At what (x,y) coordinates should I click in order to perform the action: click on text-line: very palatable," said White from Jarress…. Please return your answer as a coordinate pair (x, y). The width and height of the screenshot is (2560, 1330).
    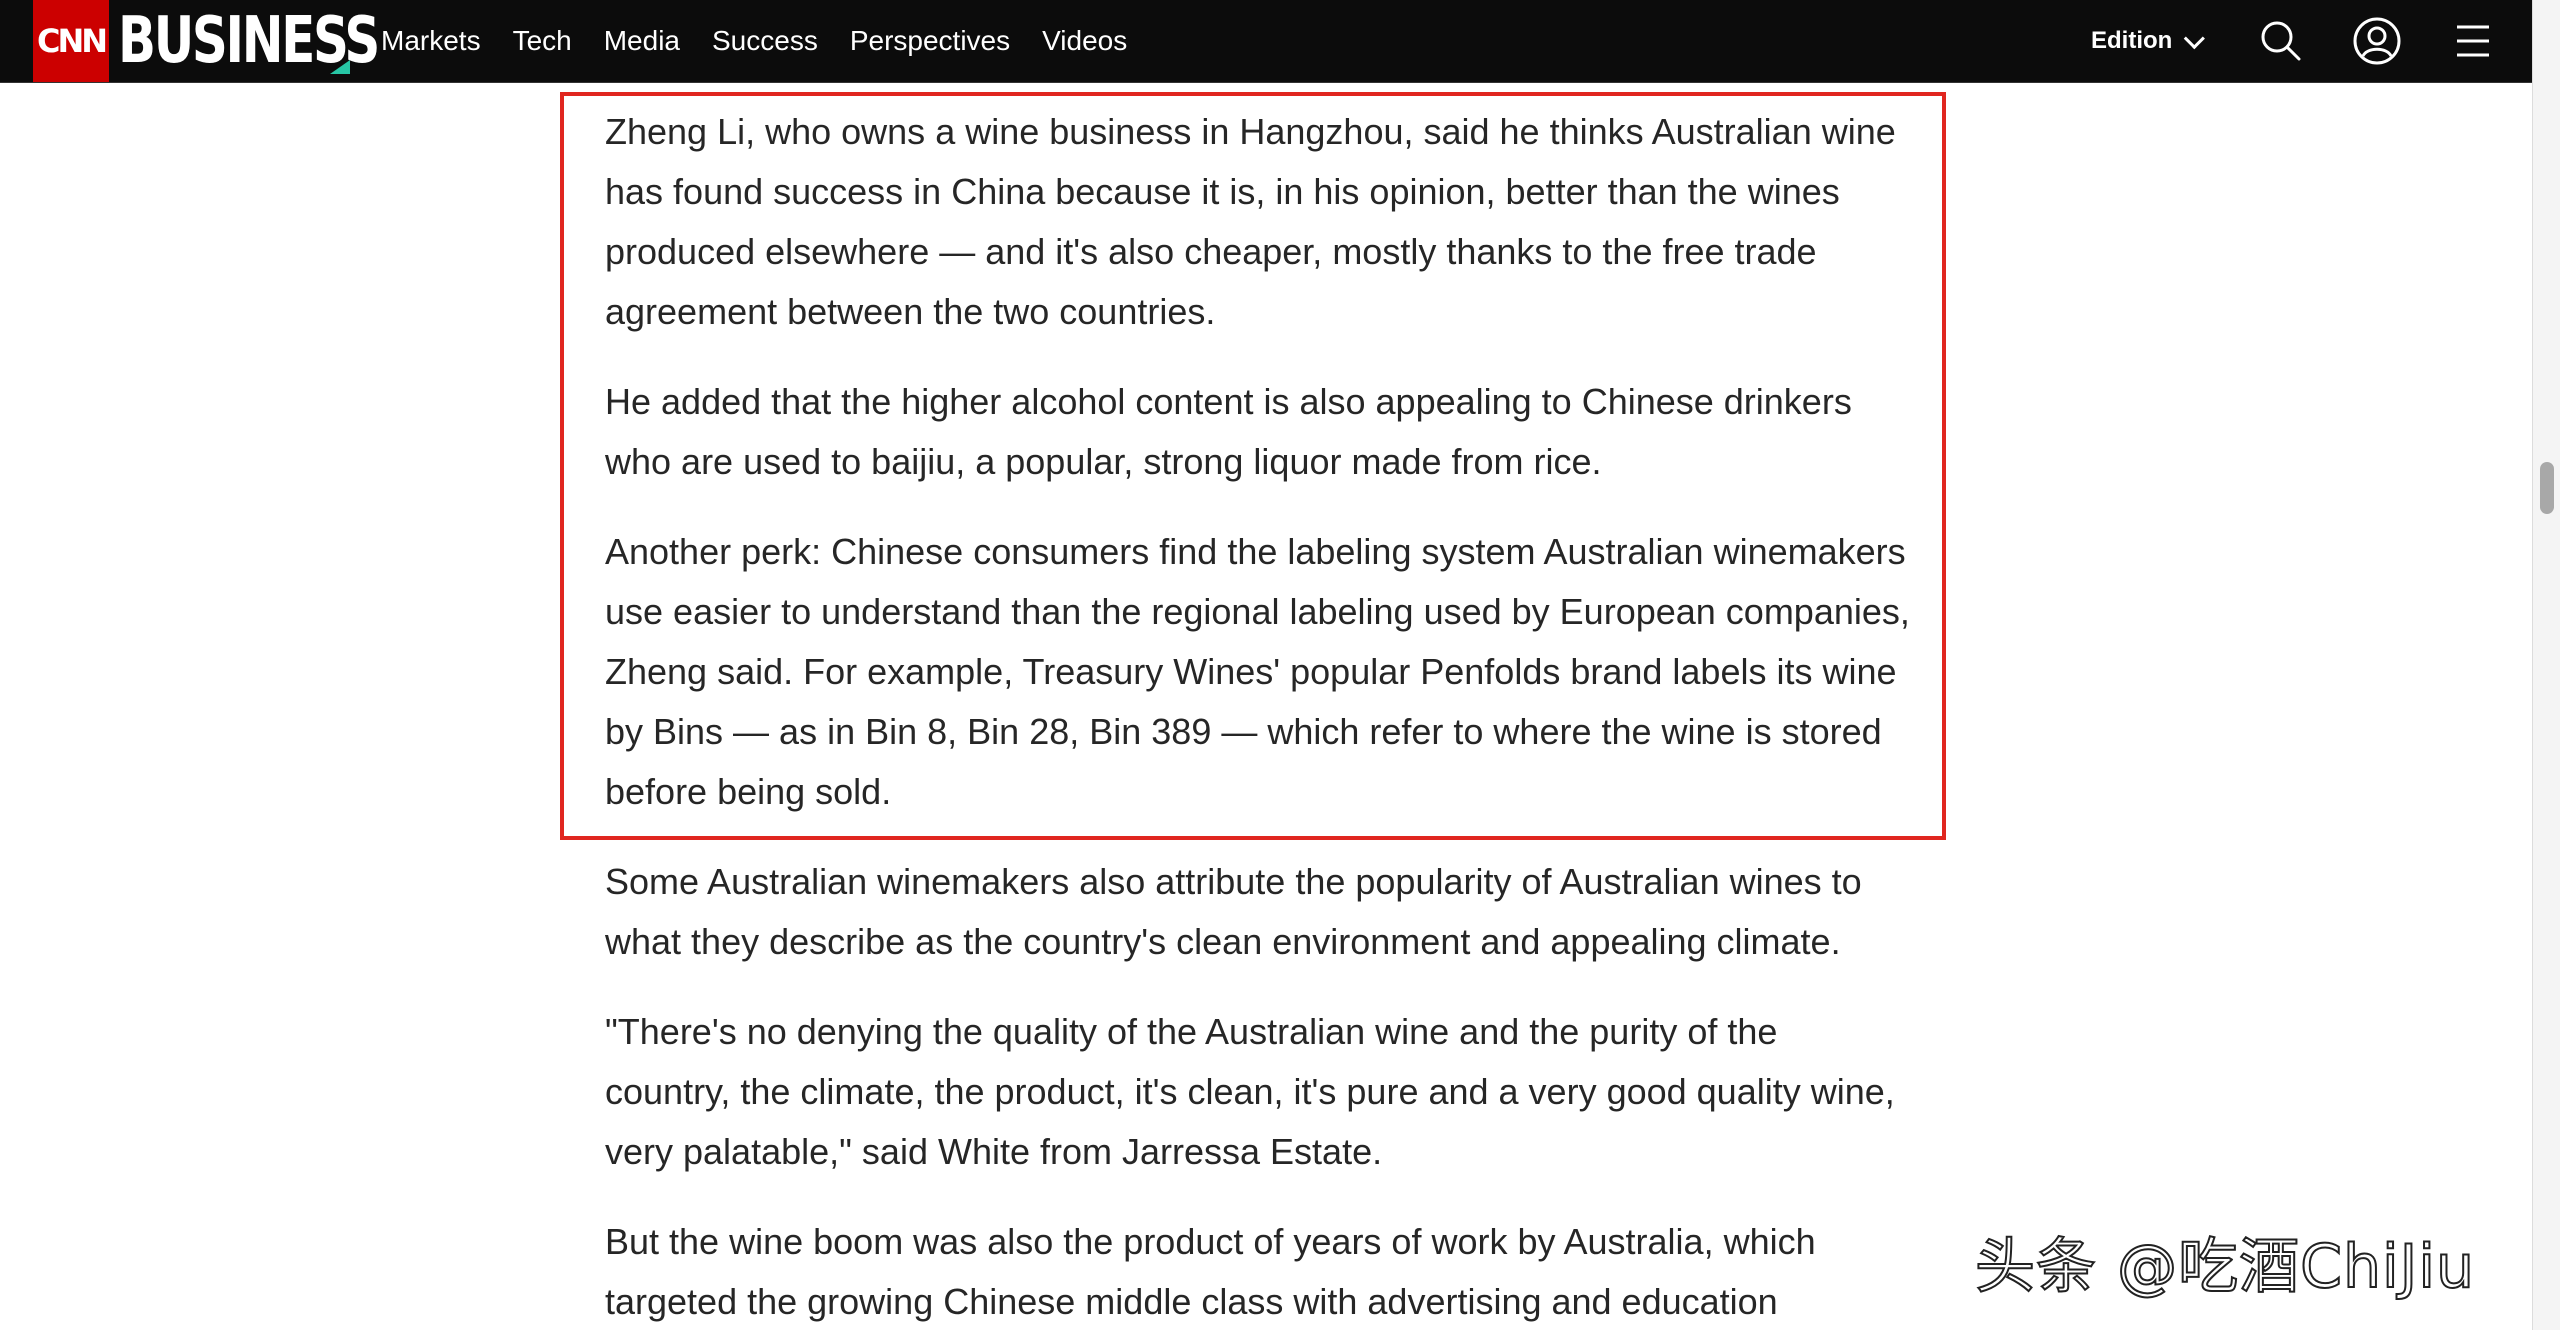
    Looking at the image, I should click on (994, 1151).